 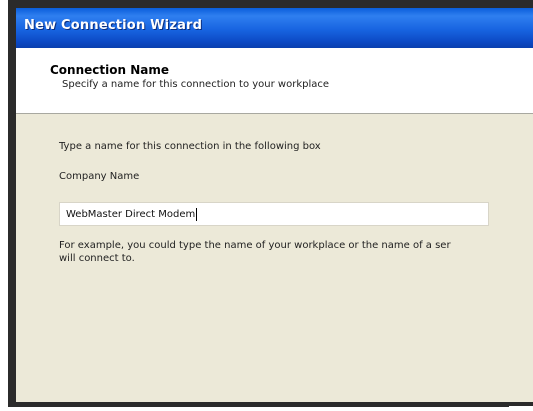 What do you see at coordinates (113, 25) in the screenshot?
I see `window-title: New Connection Wizard` at bounding box center [113, 25].